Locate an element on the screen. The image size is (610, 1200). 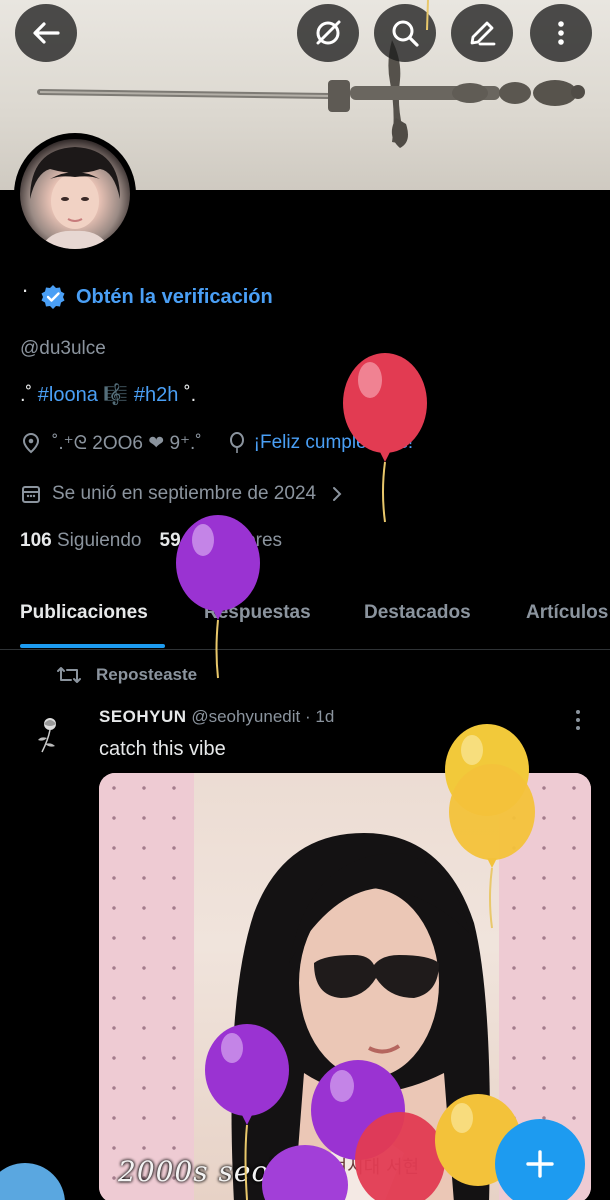
post-author-avatar is located at coordinates (51, 735).